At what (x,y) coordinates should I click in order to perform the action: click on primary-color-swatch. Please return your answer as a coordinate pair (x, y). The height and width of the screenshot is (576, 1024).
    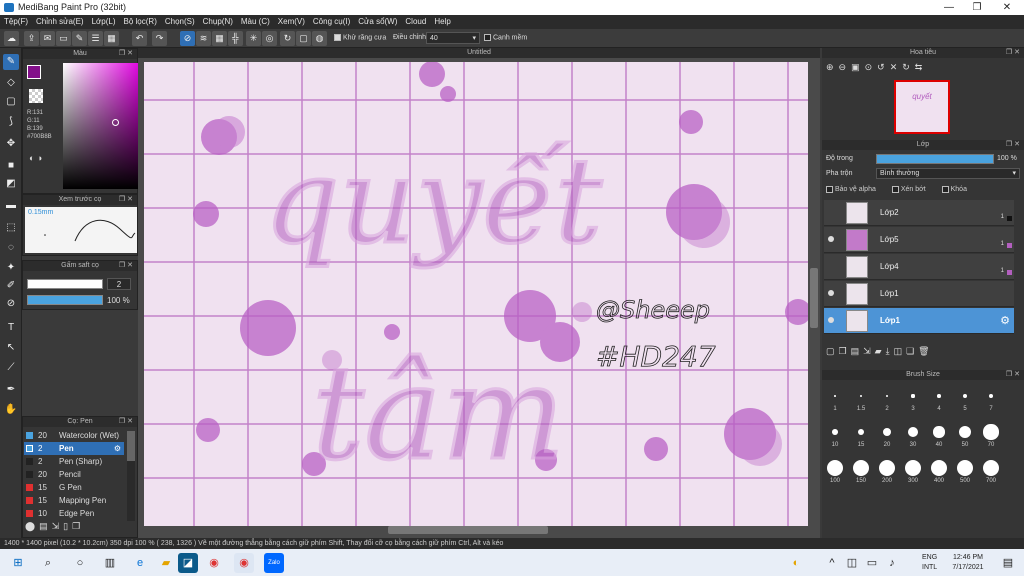
    Looking at the image, I should click on (34, 72).